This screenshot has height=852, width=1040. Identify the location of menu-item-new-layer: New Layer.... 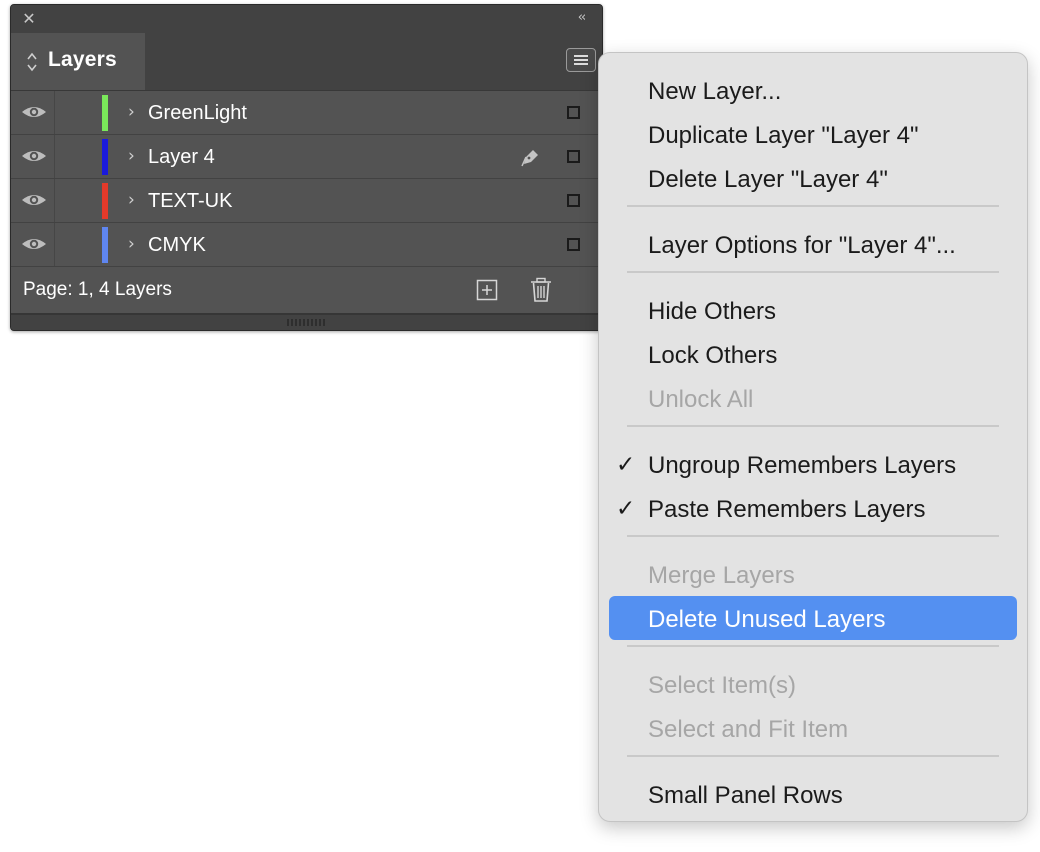
(813, 90).